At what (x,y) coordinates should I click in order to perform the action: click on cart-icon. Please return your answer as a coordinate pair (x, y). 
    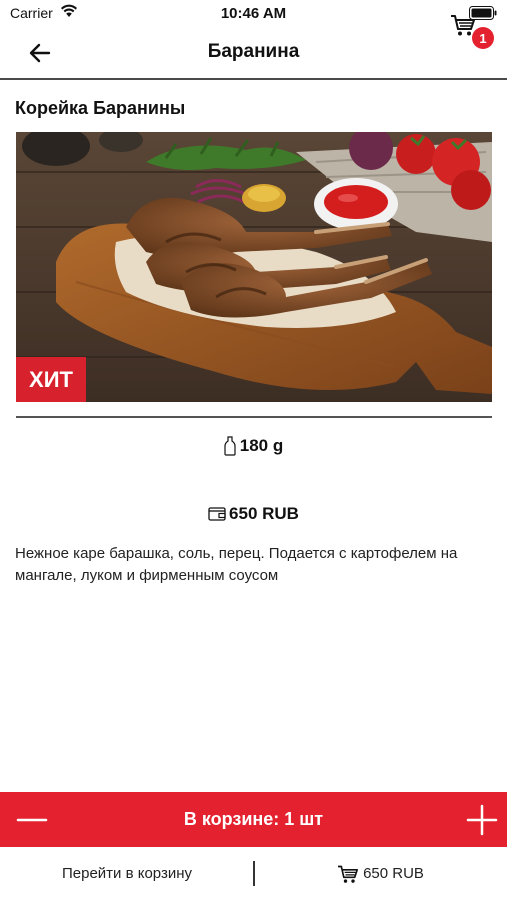
    Looking at the image, I should click on (348, 874).